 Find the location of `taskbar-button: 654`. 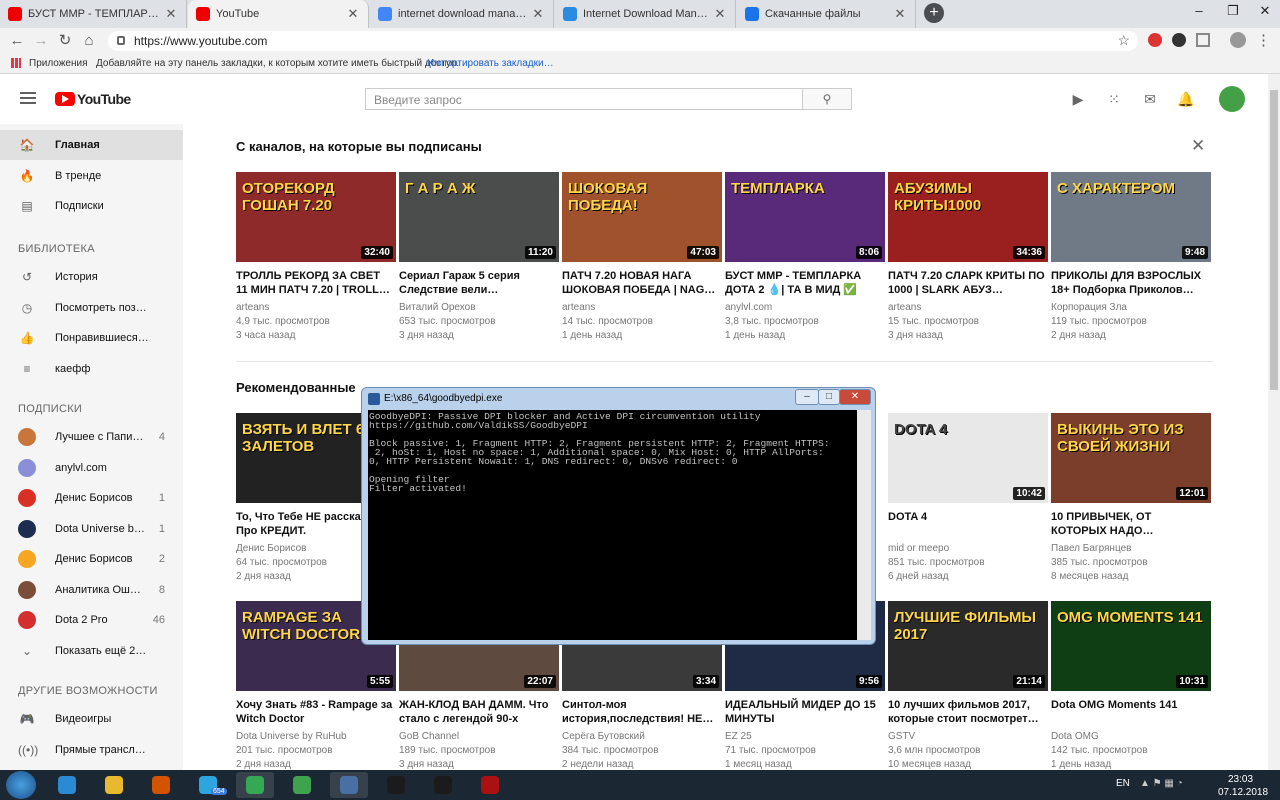

taskbar-button: 654 is located at coordinates (208, 785).